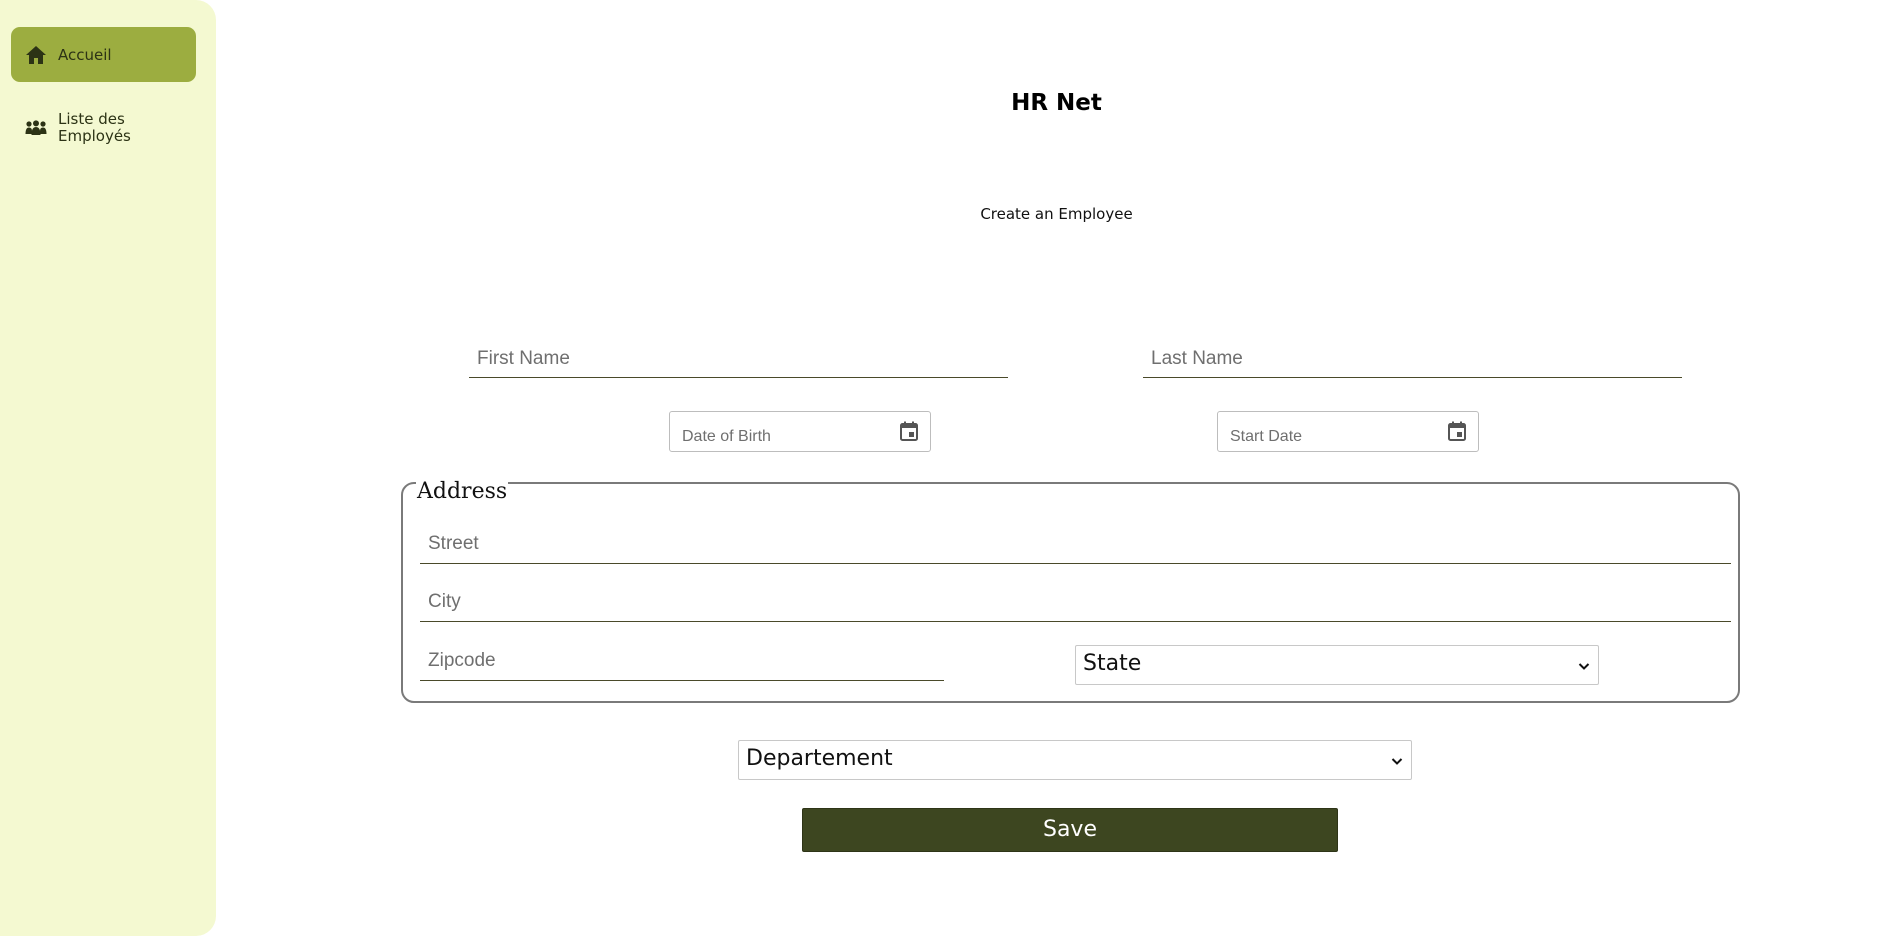  Describe the element at coordinates (1075, 604) in the screenshot. I see `city-input` at that location.